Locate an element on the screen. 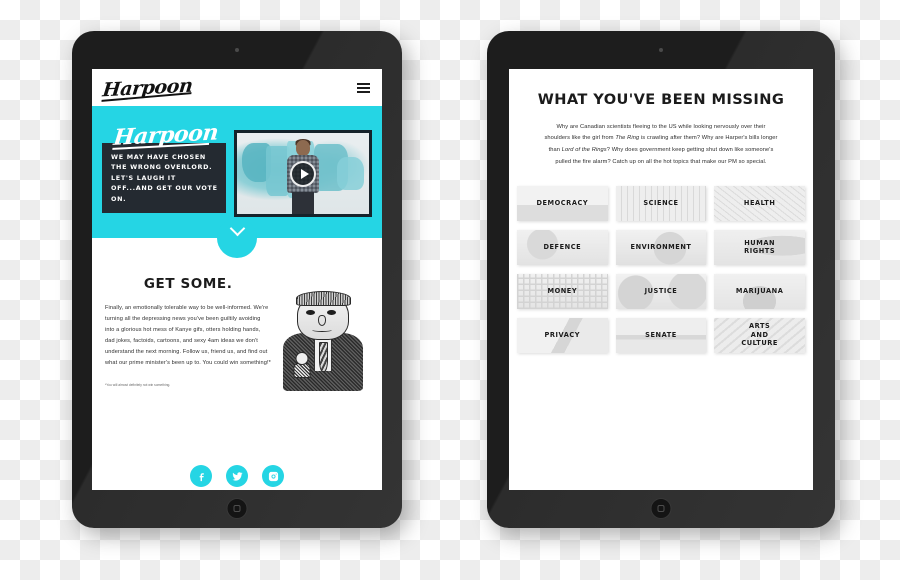  twitter-icon is located at coordinates (237, 476).